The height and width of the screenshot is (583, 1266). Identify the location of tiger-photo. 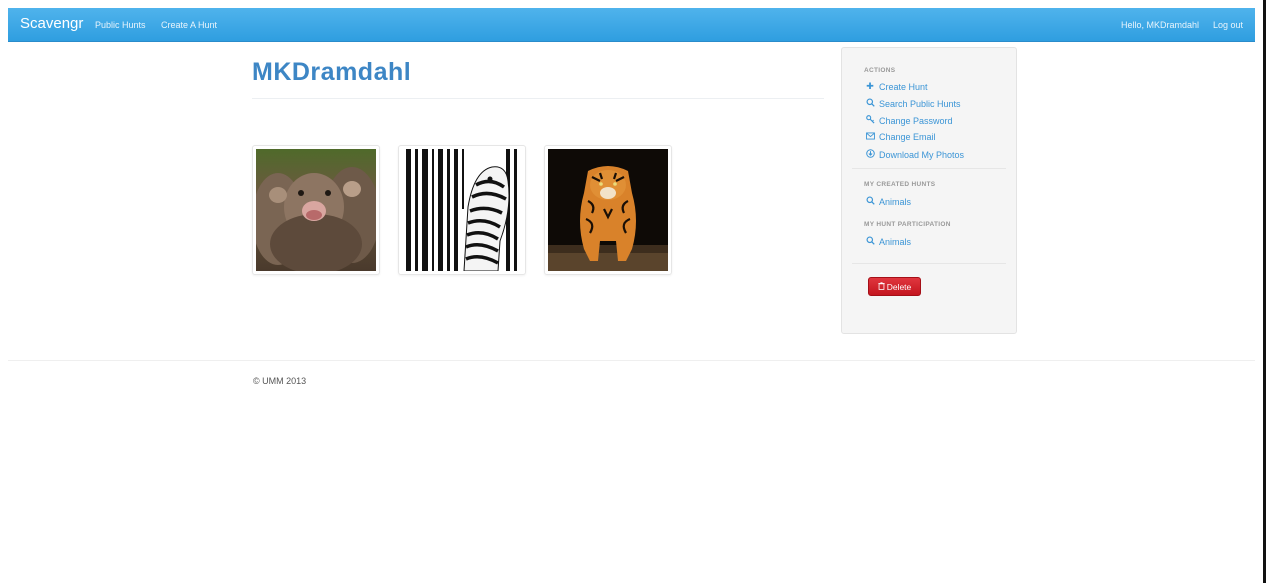
(608, 210).